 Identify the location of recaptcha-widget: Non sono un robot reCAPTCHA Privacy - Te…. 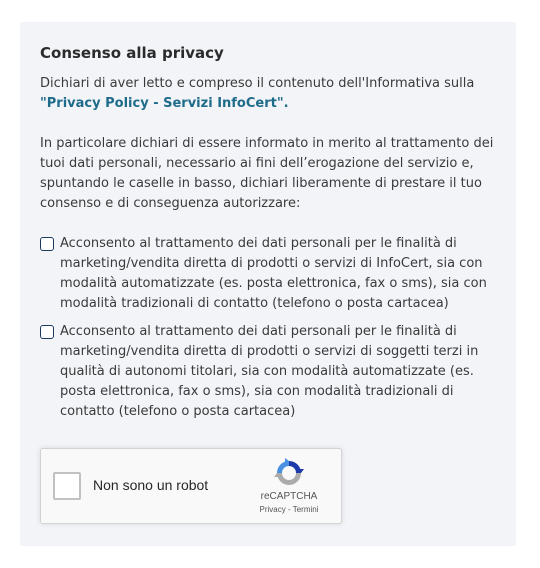
(191, 486).